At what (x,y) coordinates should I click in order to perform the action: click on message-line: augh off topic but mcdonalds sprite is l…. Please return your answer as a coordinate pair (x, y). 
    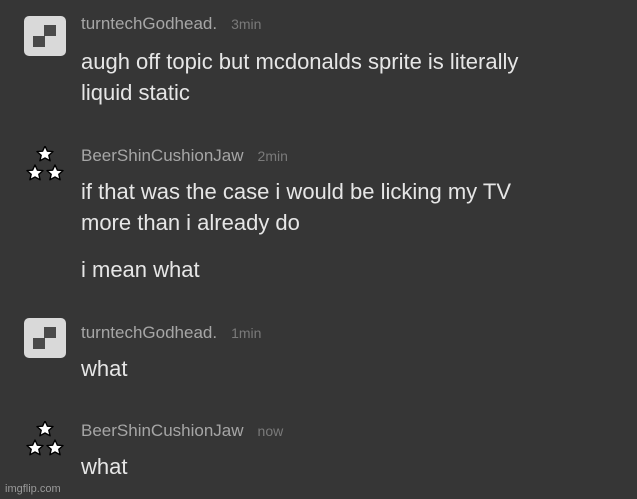
    Looking at the image, I should click on (300, 61).